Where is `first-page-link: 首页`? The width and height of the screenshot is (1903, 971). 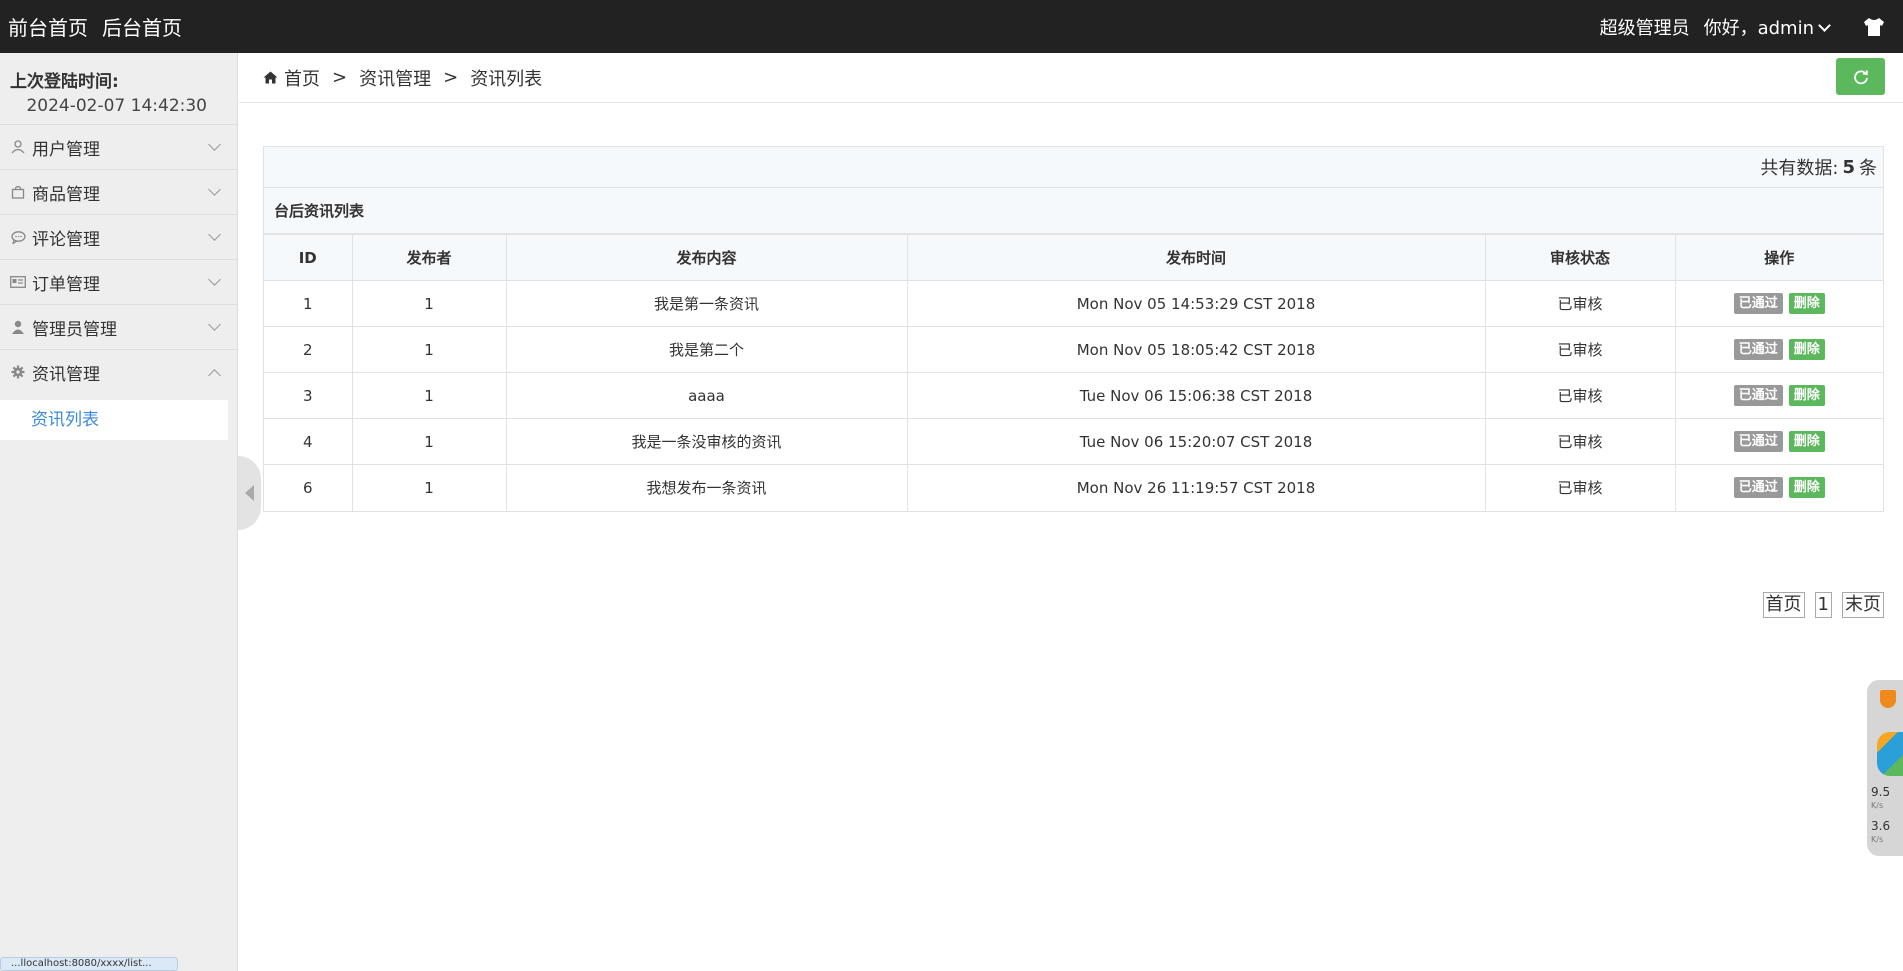
first-page-link: 首页 is located at coordinates (1783, 605).